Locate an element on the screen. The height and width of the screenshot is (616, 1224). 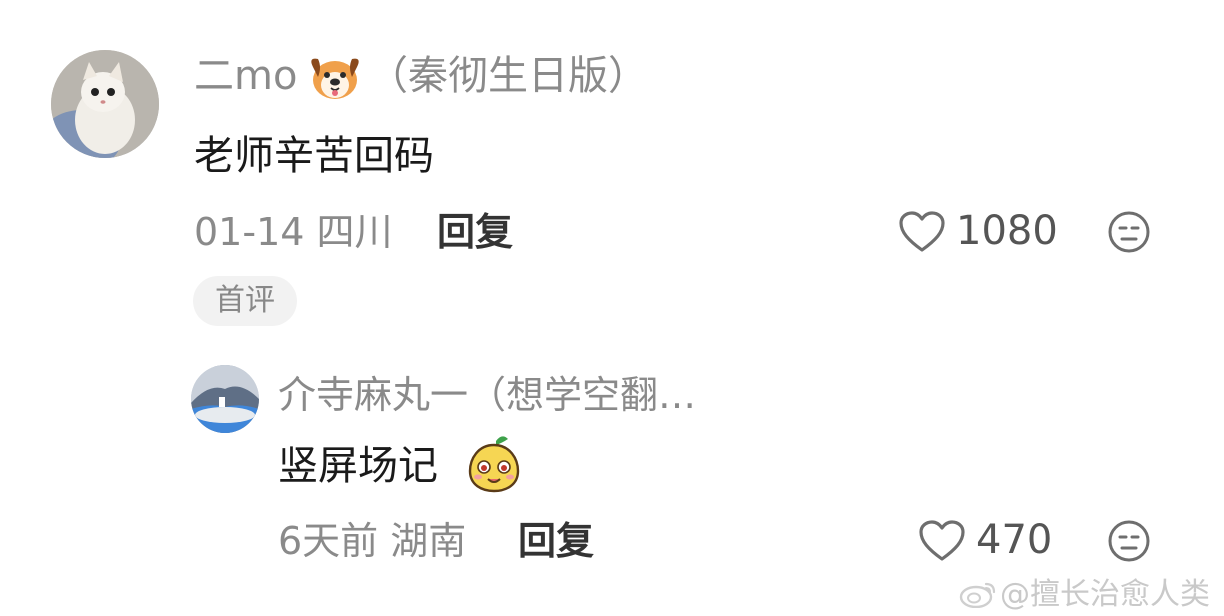
like-count: 1080 is located at coordinates (1007, 231).